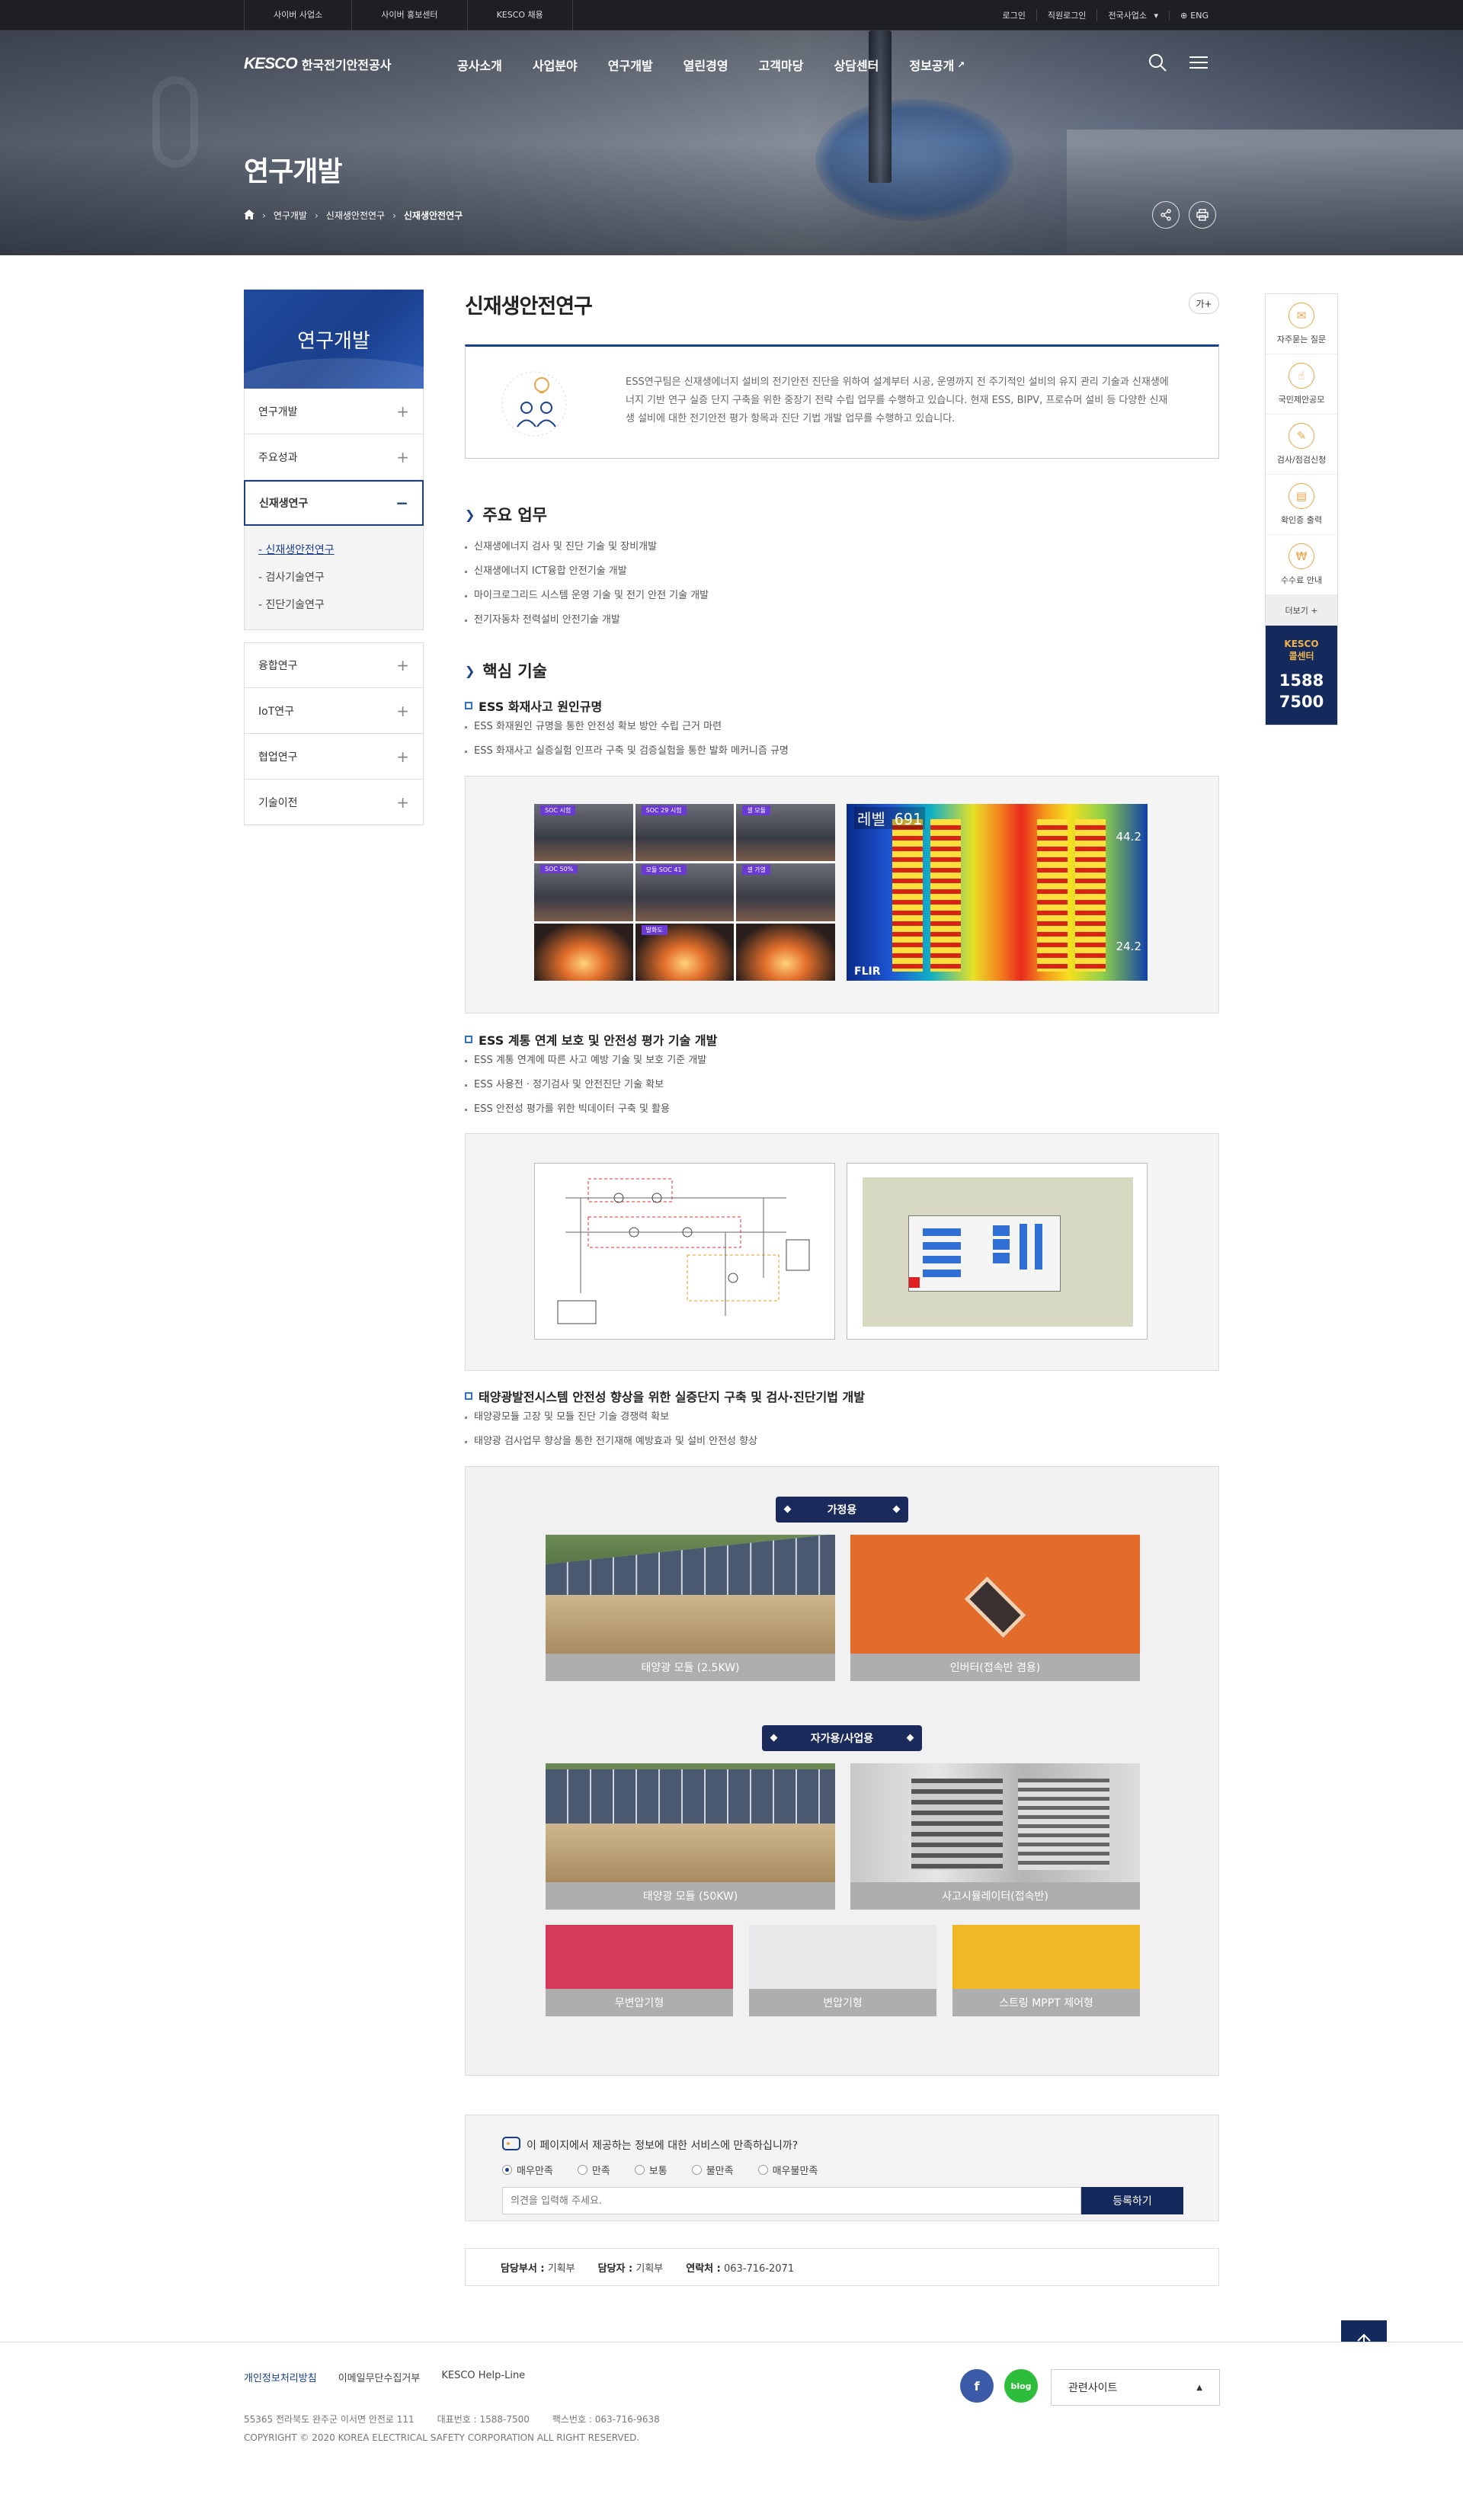 The width and height of the screenshot is (1463, 2520). What do you see at coordinates (379, 2377) in the screenshot?
I see `email-refusal-link: 이메일무단수집거부` at bounding box center [379, 2377].